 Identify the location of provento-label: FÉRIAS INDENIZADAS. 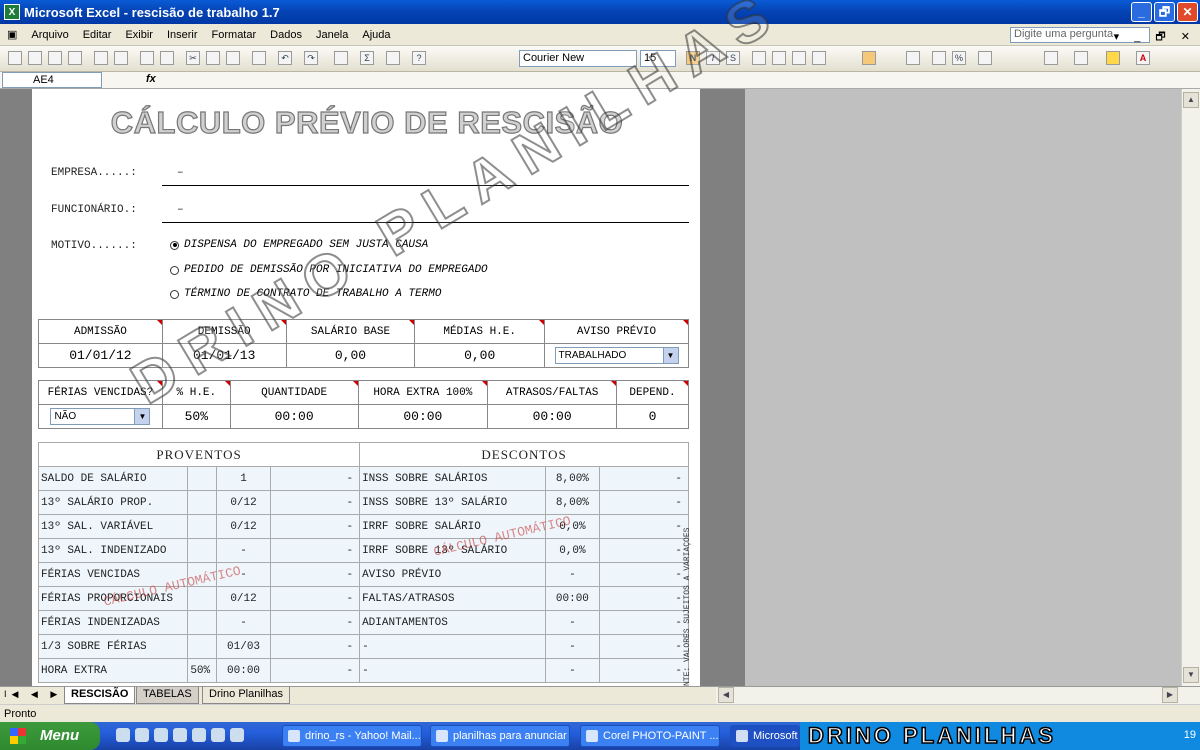
(113, 622).